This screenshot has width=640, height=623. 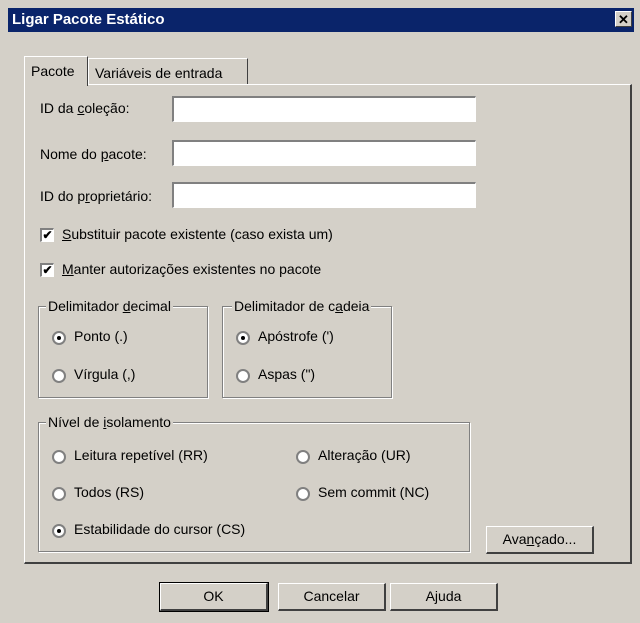 What do you see at coordinates (93, 154) in the screenshot?
I see `package-name-label: Nome do pacote:` at bounding box center [93, 154].